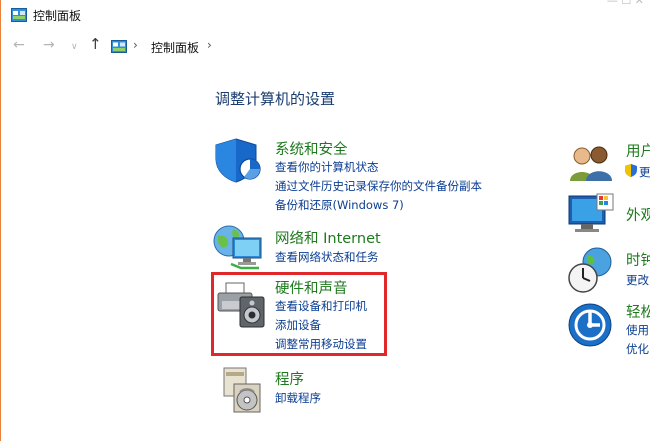 Image resolution: width=650 pixels, height=441 pixels. I want to click on window-title: 控制面板, so click(57, 16).